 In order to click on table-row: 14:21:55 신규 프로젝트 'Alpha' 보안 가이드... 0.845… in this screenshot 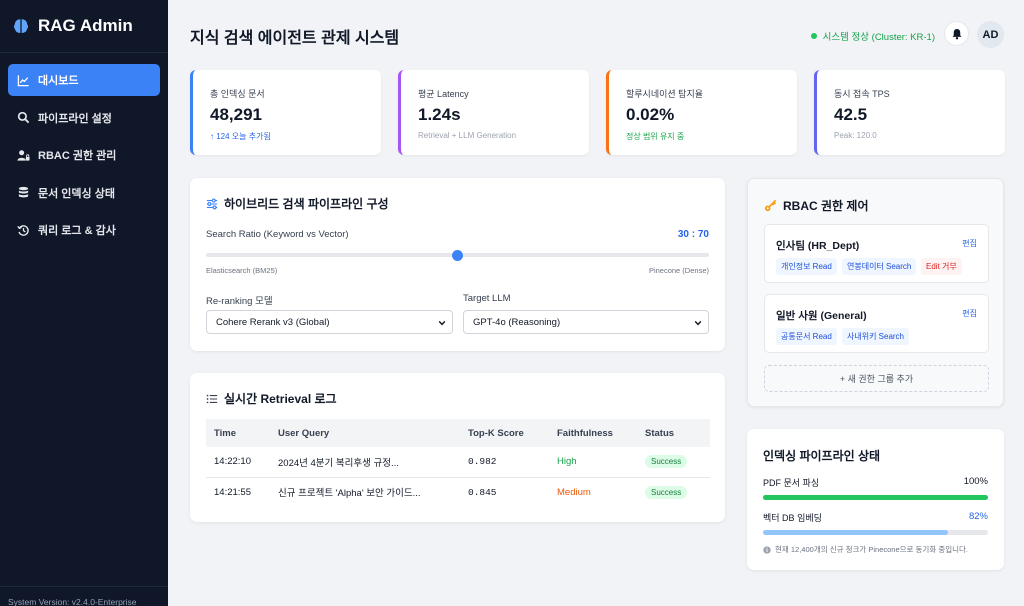, I will do `click(458, 492)`.